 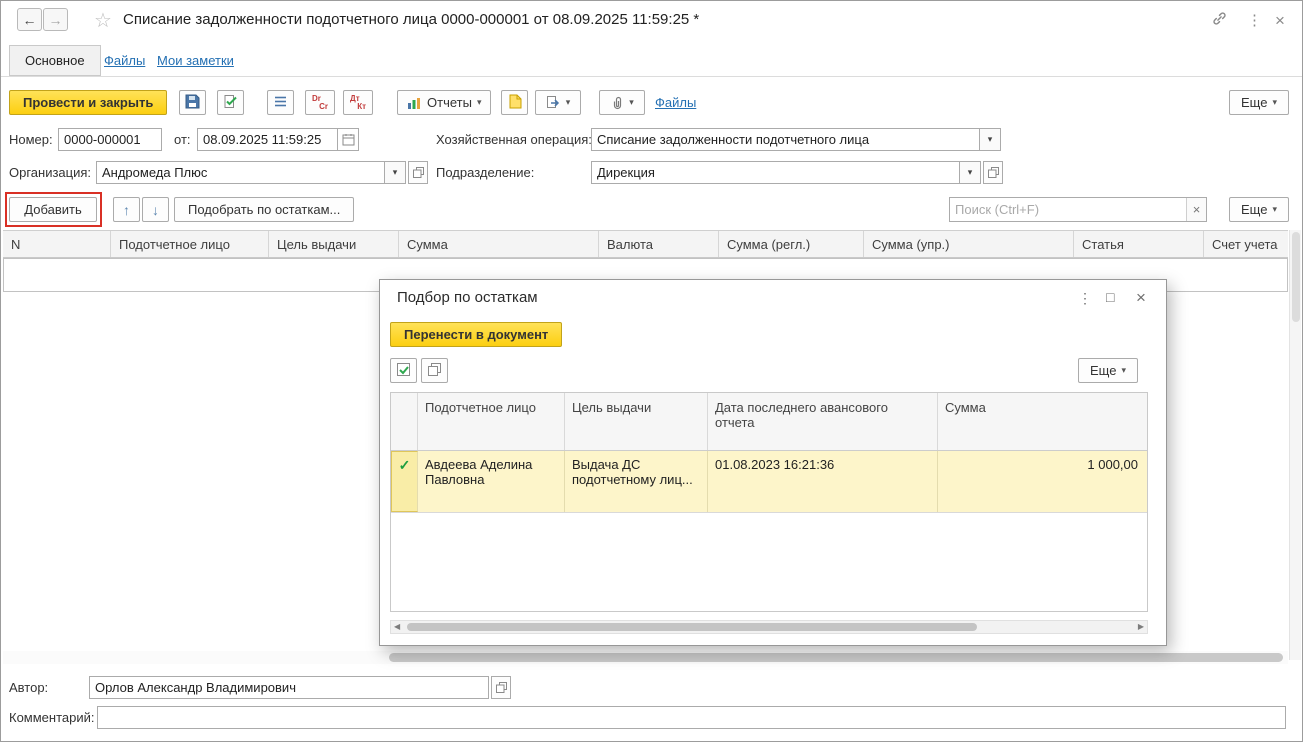 I want to click on back-button: ←, so click(x=29, y=19).